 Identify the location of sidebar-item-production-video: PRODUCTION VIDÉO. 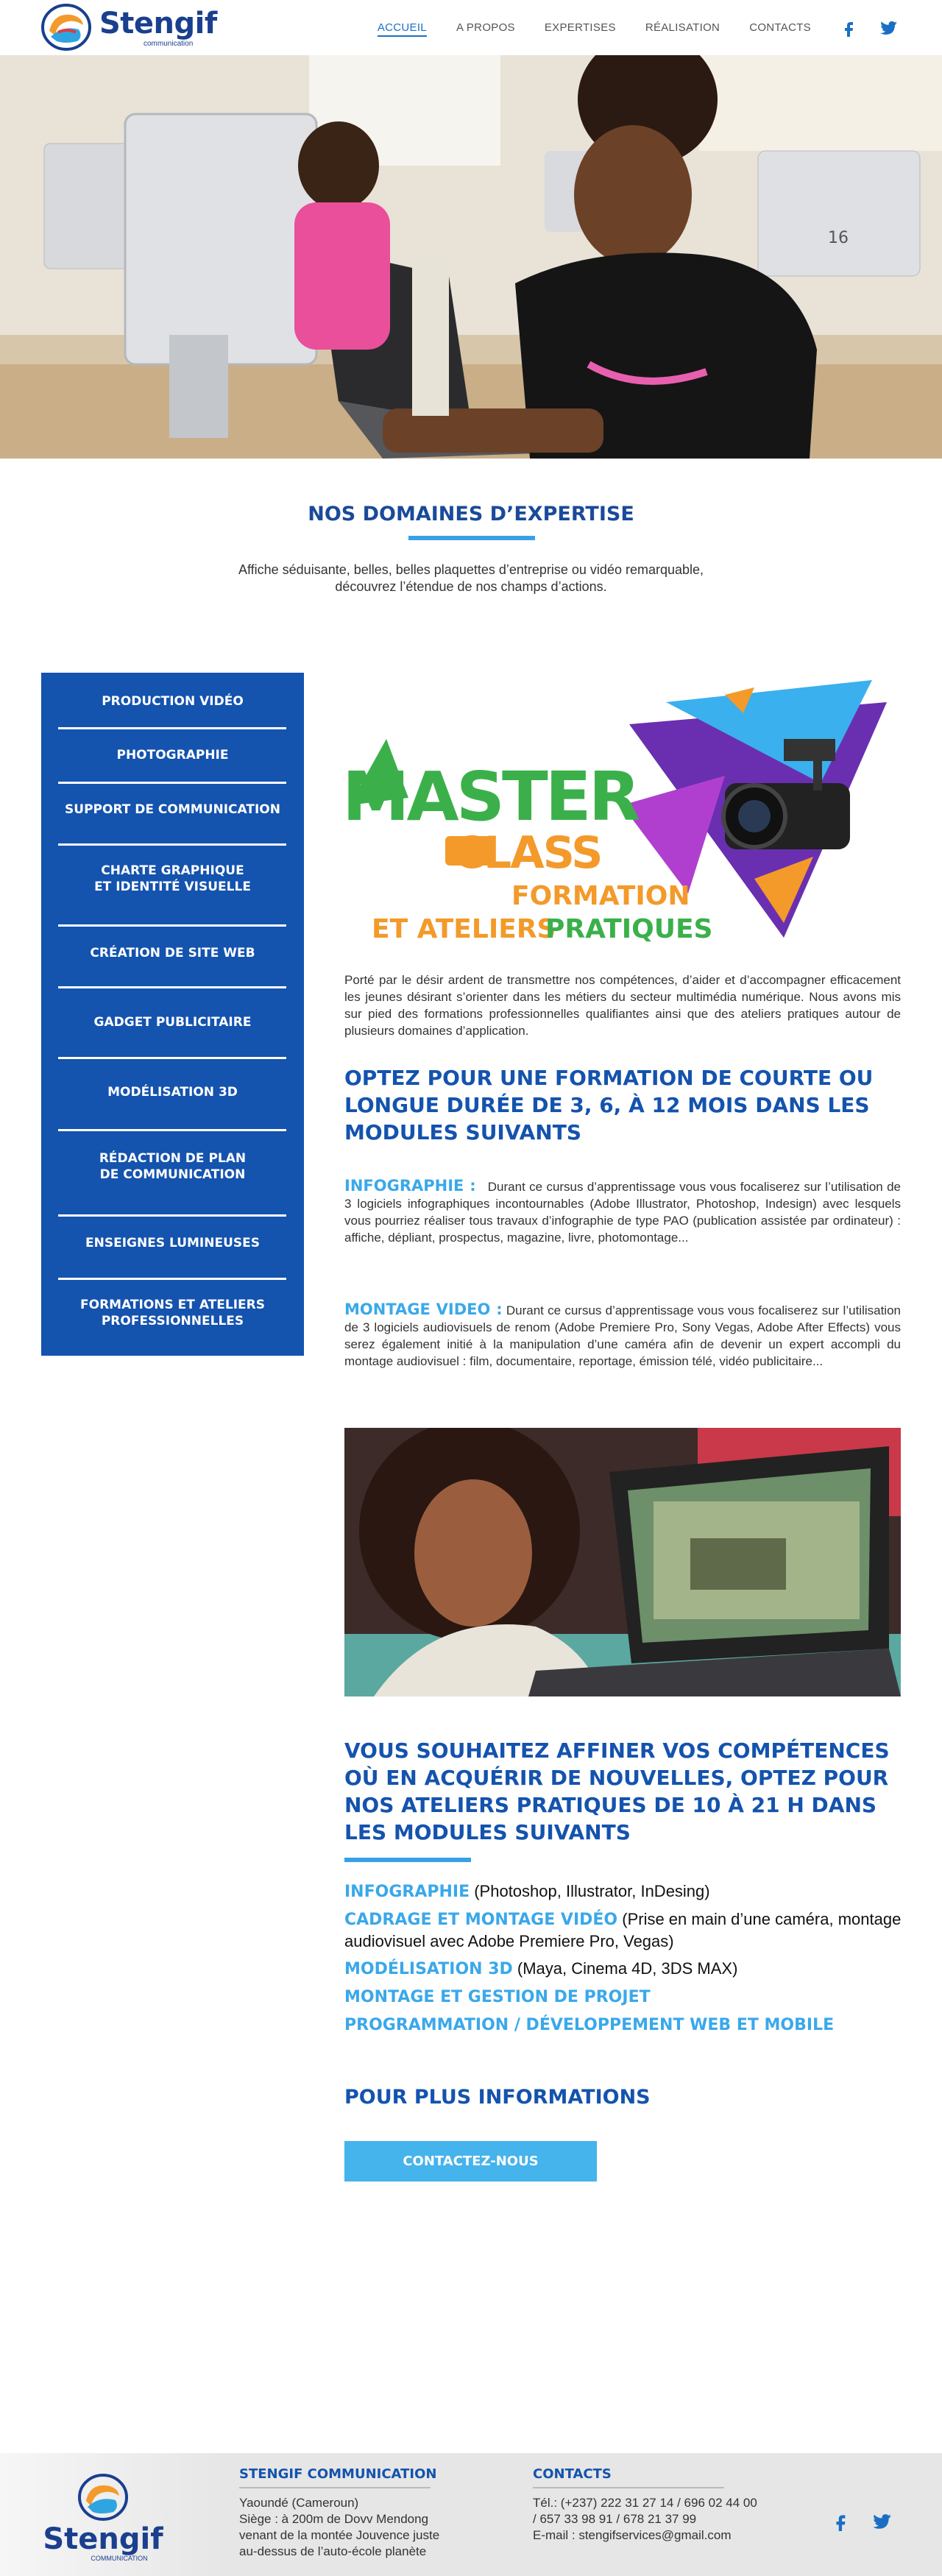
(172, 701).